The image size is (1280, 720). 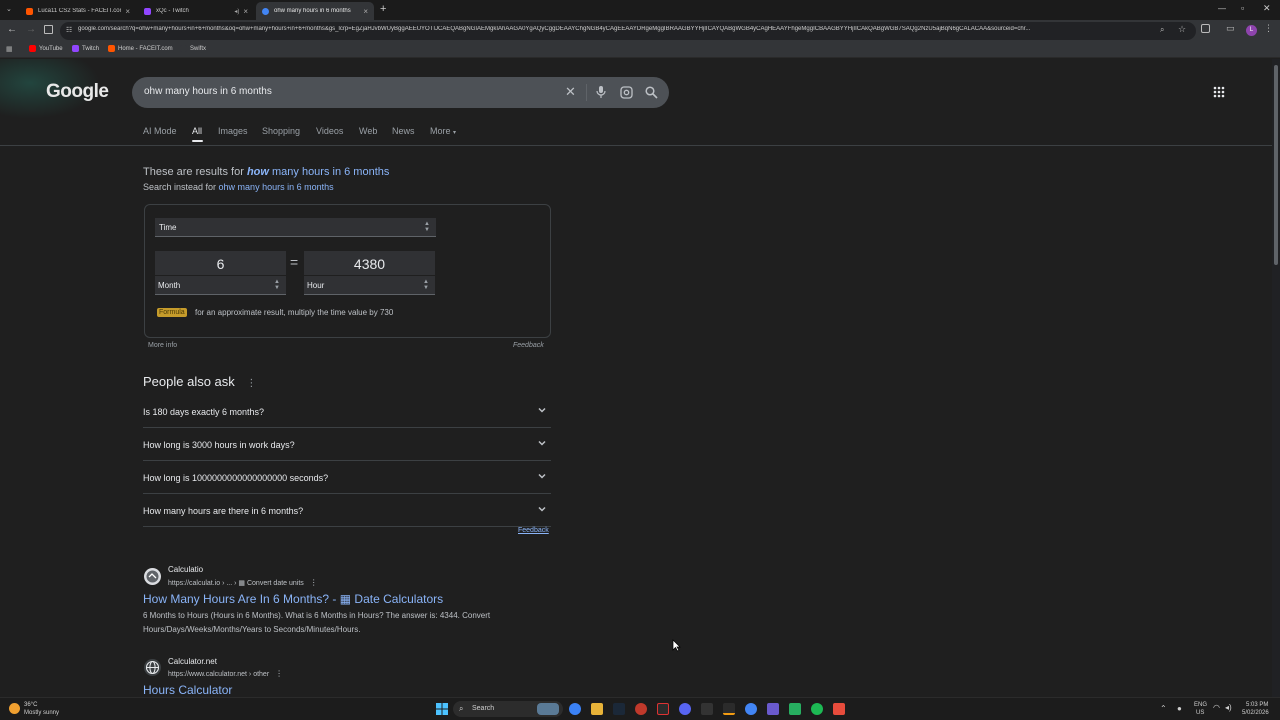 What do you see at coordinates (9, 9) in the screenshot?
I see `tab-search-icon: ⌄` at bounding box center [9, 9].